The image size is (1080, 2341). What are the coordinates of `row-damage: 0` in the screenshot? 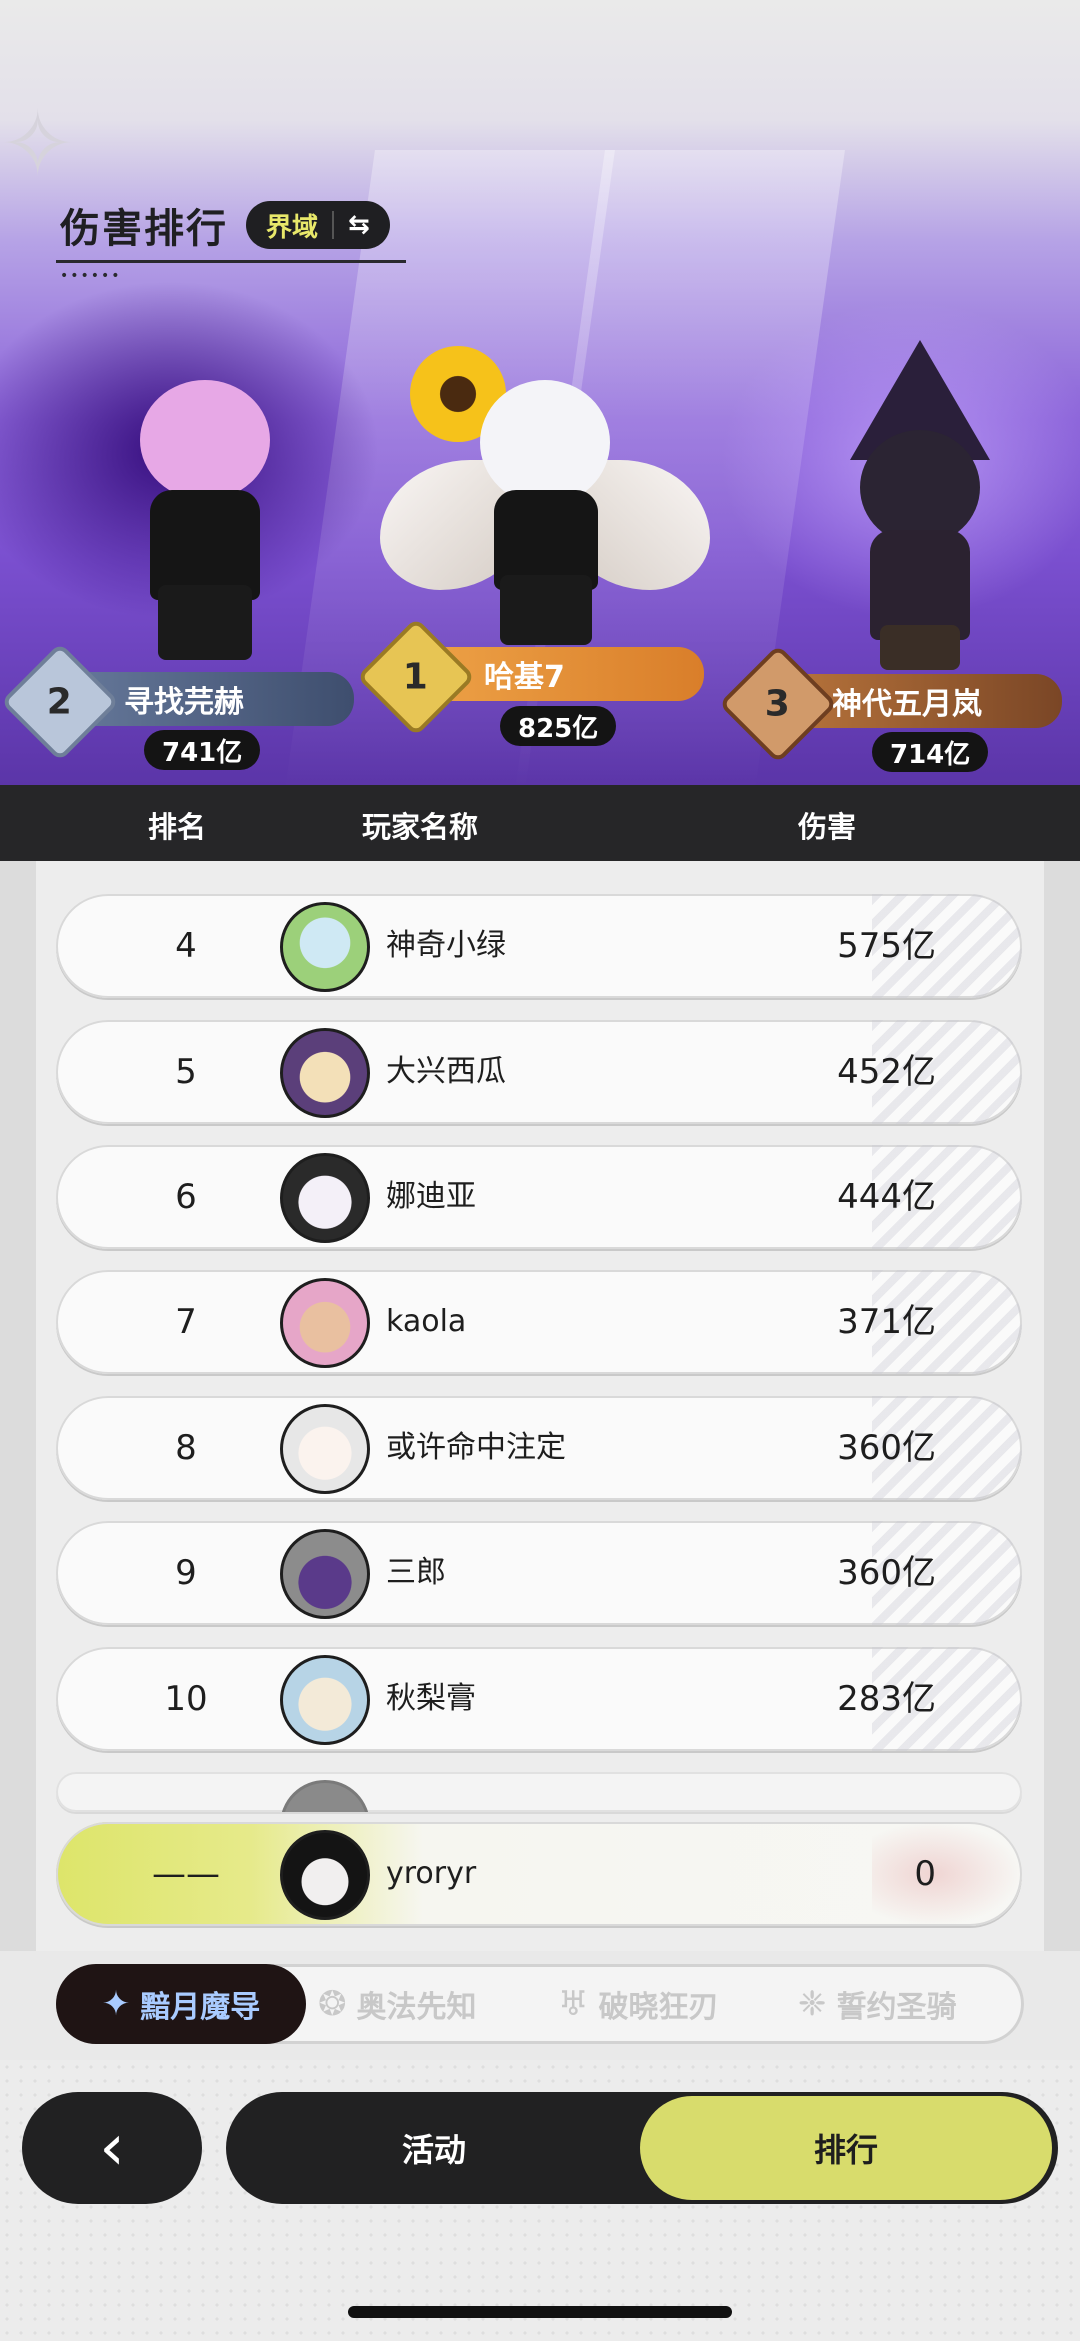 It's located at (925, 1874).